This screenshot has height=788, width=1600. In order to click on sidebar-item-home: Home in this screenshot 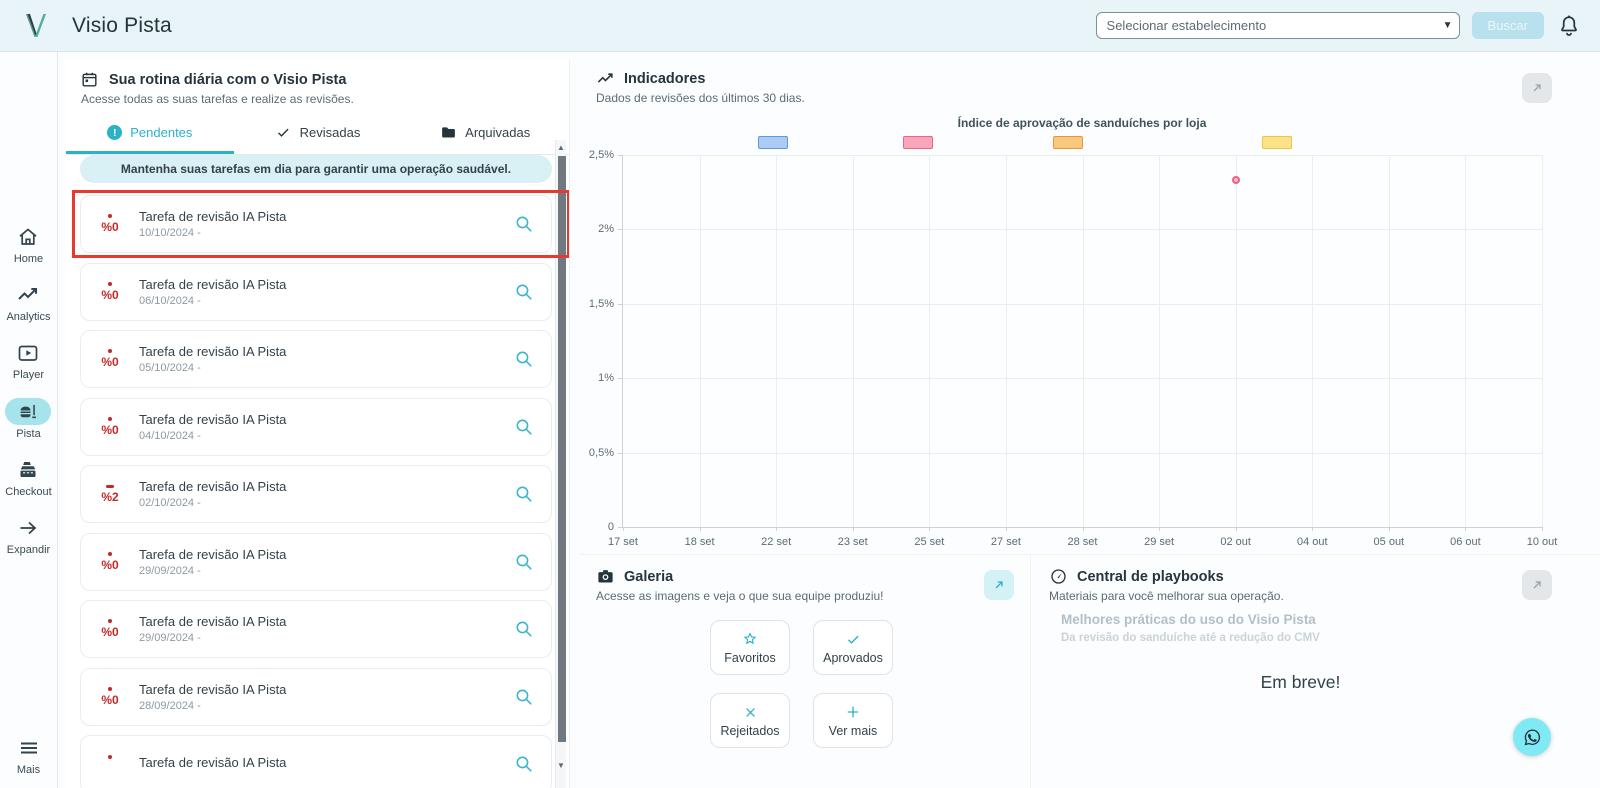, I will do `click(28, 244)`.